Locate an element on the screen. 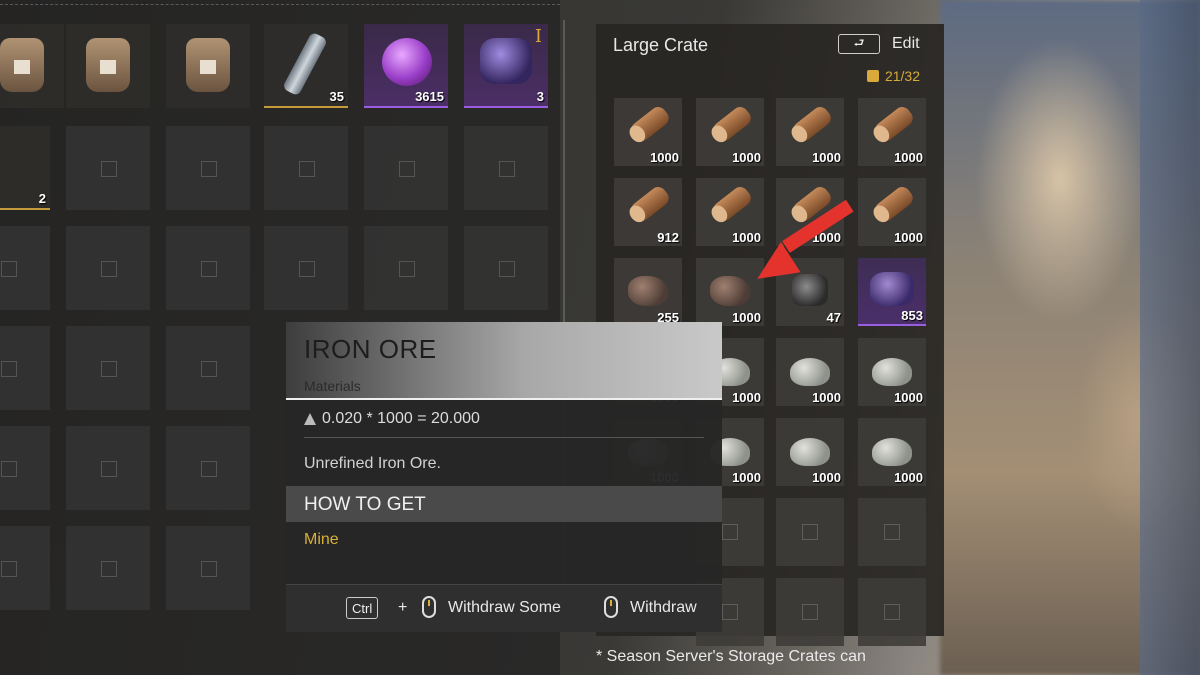  bag-icon is located at coordinates (108, 65).